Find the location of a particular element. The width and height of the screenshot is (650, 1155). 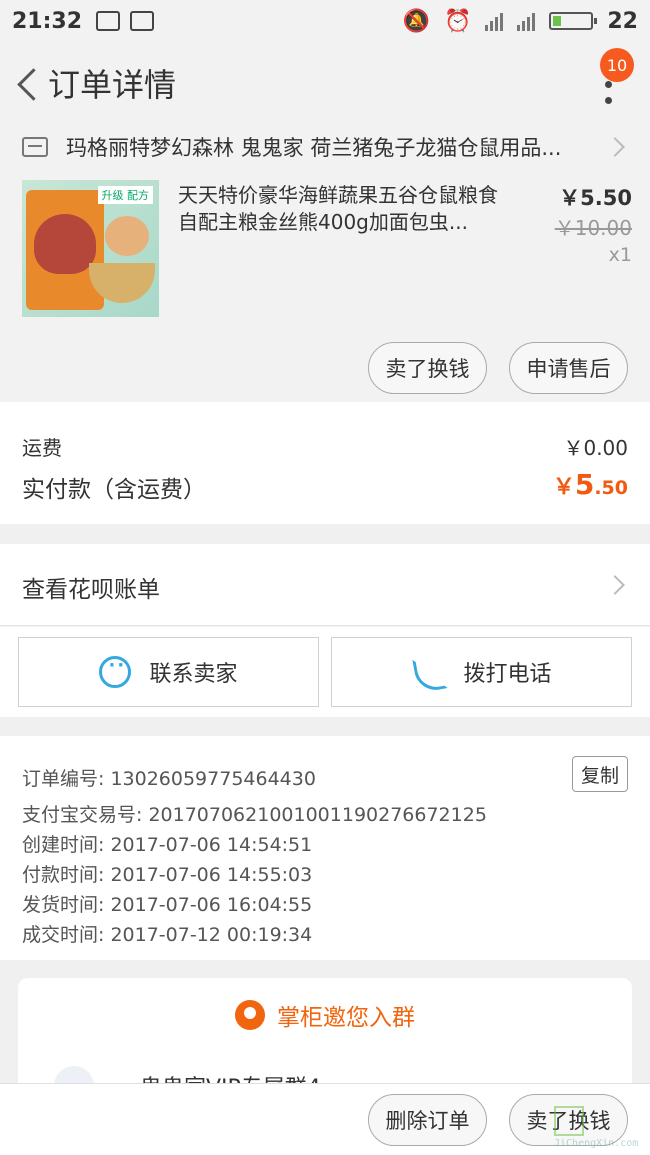

battery-icon is located at coordinates (573, 21).